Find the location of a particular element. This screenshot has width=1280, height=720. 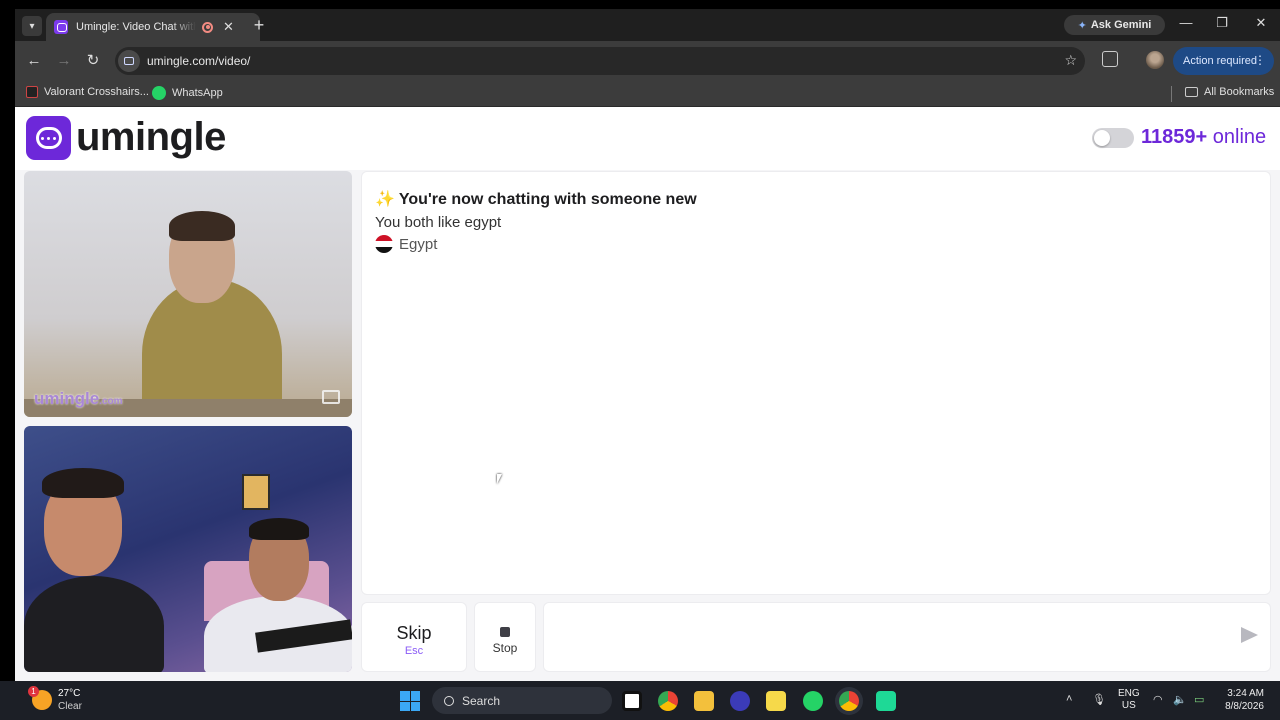

site-header: umingle 11859+ online is located at coordinates (647, 139).